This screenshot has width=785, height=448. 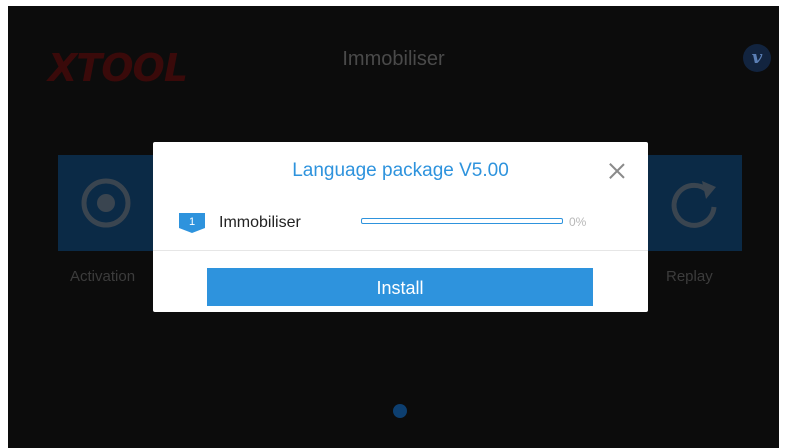 What do you see at coordinates (400, 411) in the screenshot?
I see `page-indicator-dot` at bounding box center [400, 411].